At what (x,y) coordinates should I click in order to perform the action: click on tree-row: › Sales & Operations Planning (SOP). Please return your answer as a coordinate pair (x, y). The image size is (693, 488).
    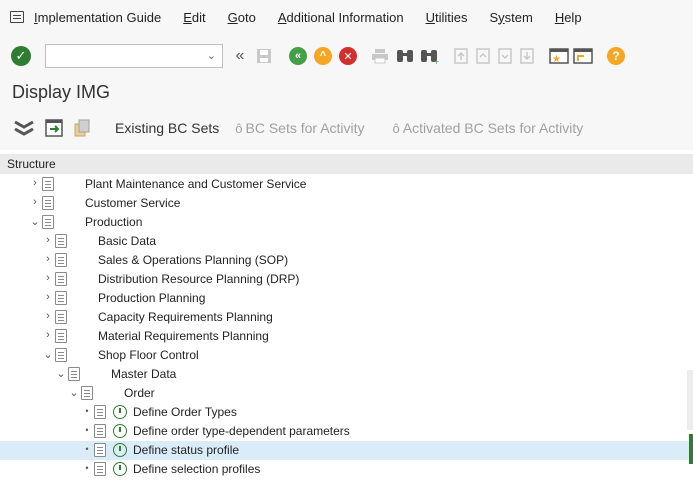
    Looking at the image, I should click on (346, 260).